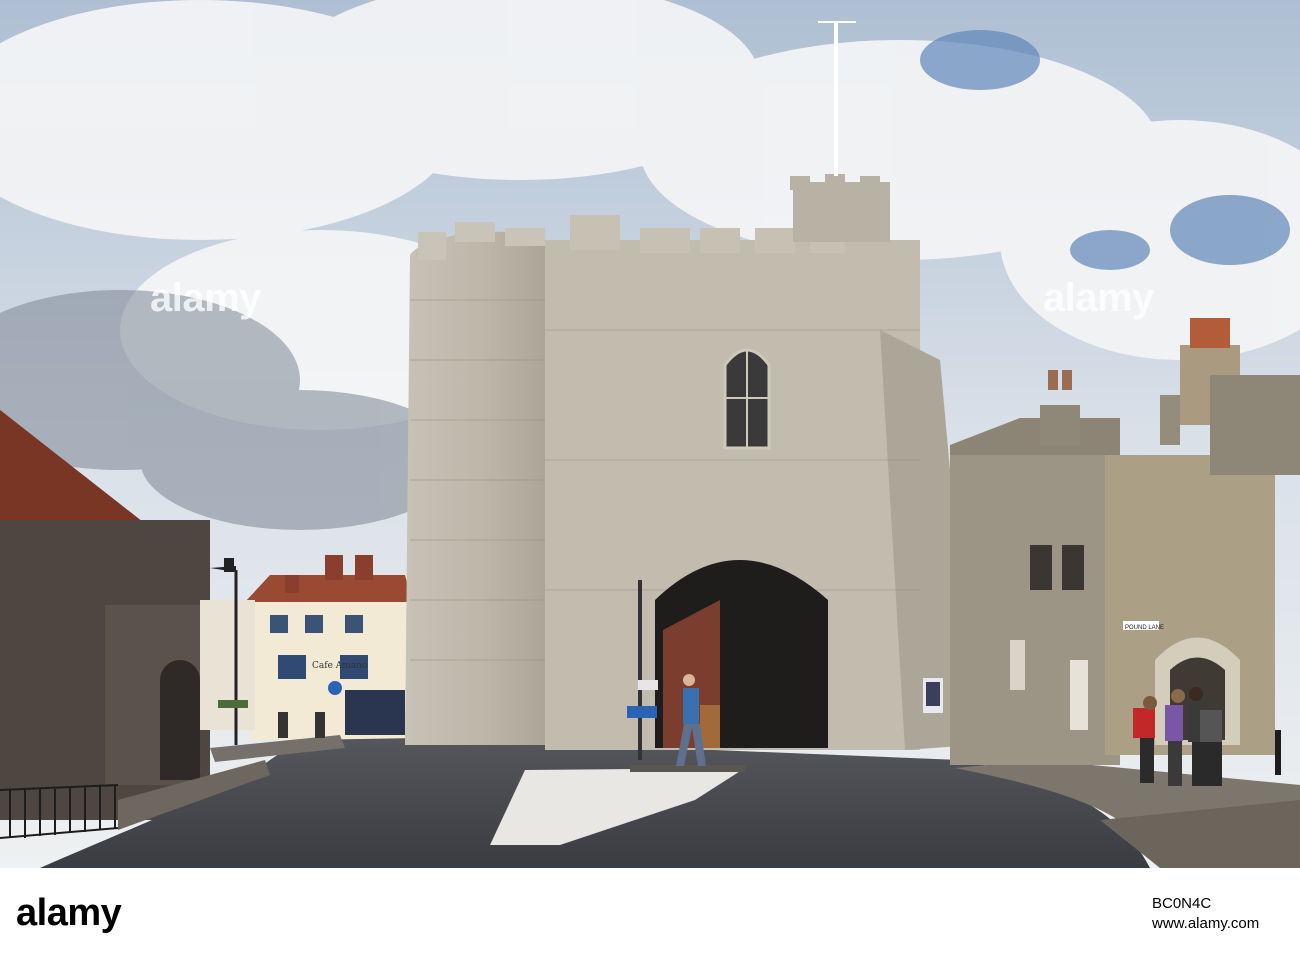 This screenshot has height=957, width=1300. I want to click on site-url: www.alamy.com, so click(1205, 923).